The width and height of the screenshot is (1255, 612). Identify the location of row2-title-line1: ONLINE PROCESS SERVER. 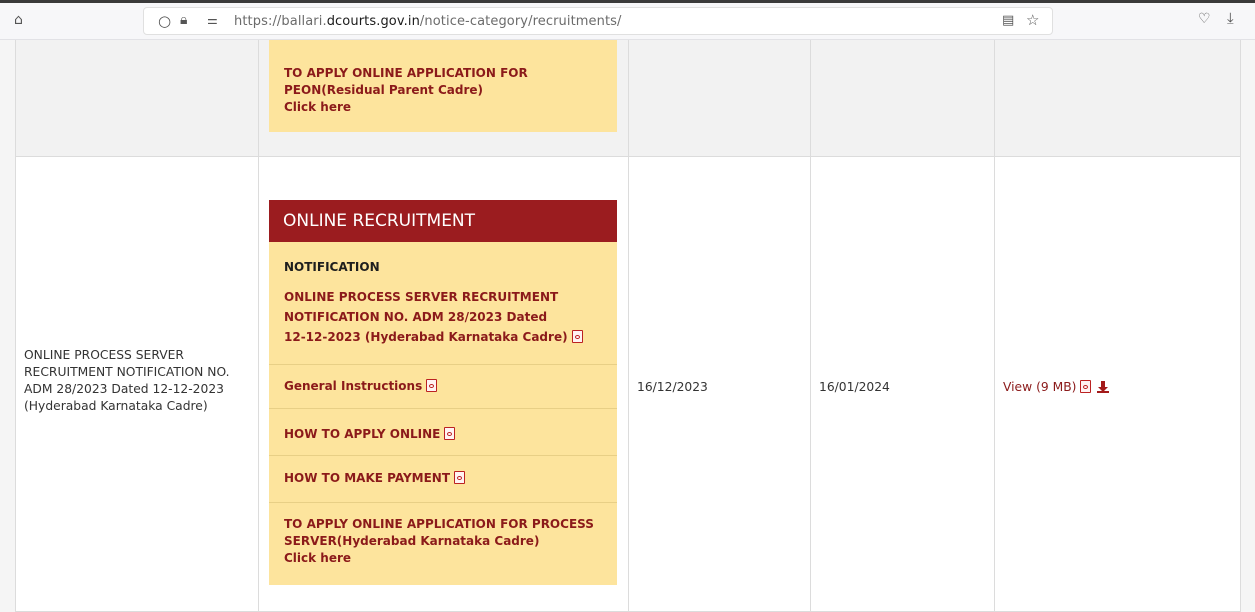
(104, 355).